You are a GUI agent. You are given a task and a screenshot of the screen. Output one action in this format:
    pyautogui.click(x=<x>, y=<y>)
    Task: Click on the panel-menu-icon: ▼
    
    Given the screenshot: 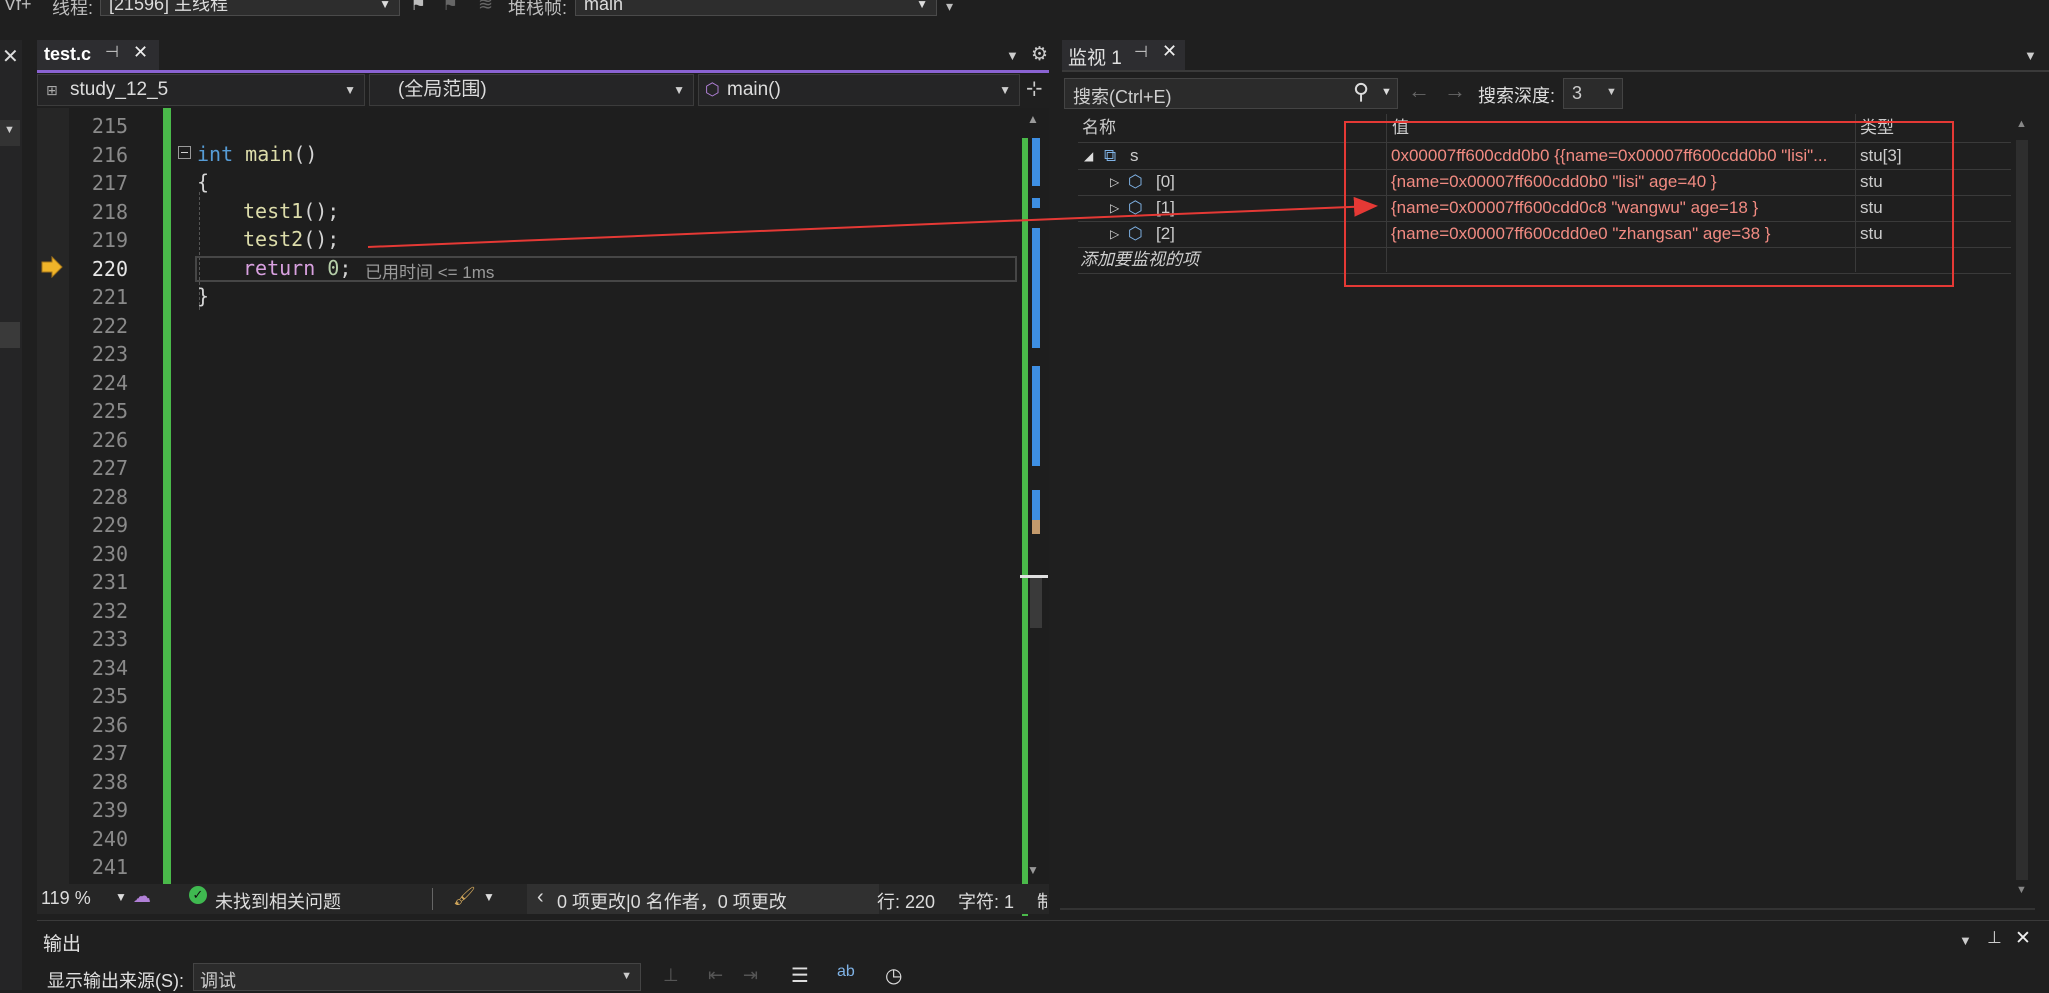 What is the action you would take?
    pyautogui.click(x=1965, y=940)
    